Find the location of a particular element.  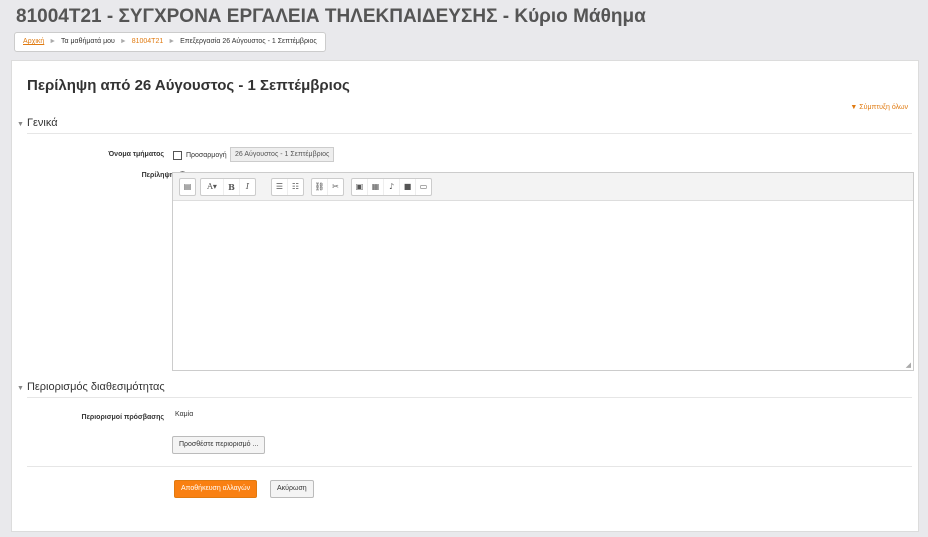

video-camera-icon: ■ is located at coordinates (408, 187).